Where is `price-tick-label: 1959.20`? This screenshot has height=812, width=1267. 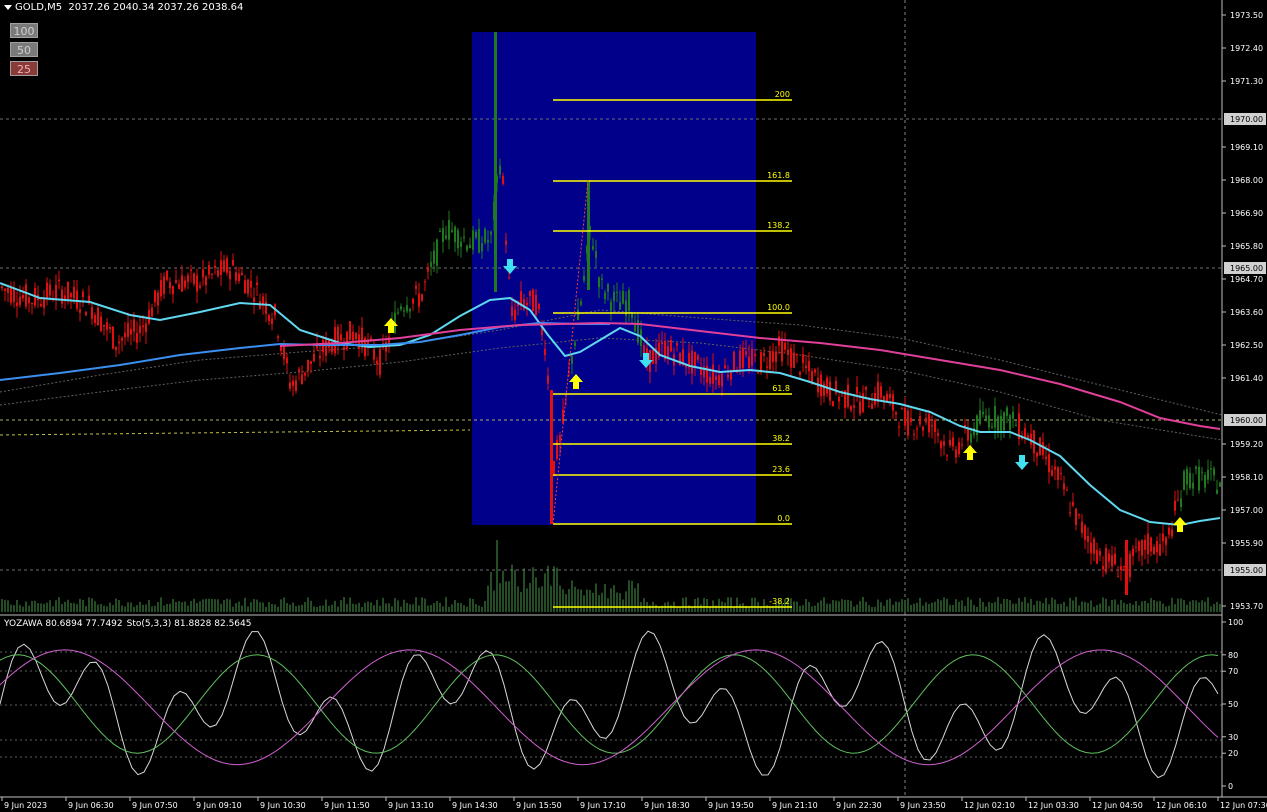
price-tick-label: 1959.20 is located at coordinates (1246, 444).